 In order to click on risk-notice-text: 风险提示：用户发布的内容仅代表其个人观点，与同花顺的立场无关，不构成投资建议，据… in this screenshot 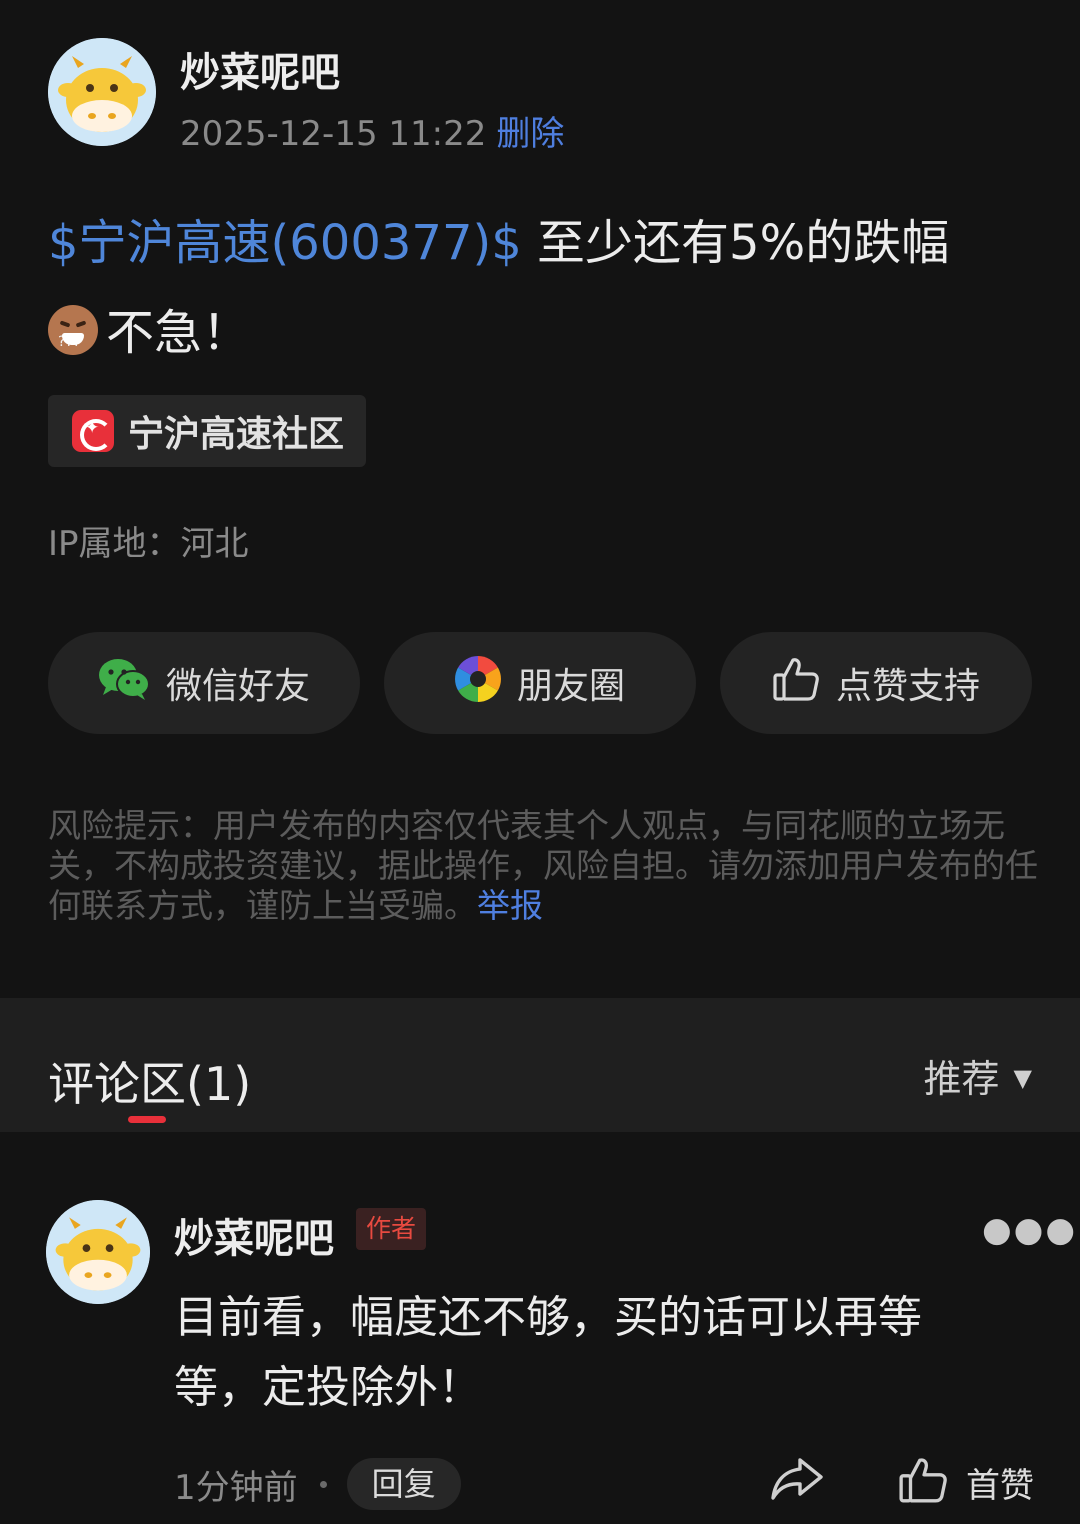, I will do `click(543, 865)`.